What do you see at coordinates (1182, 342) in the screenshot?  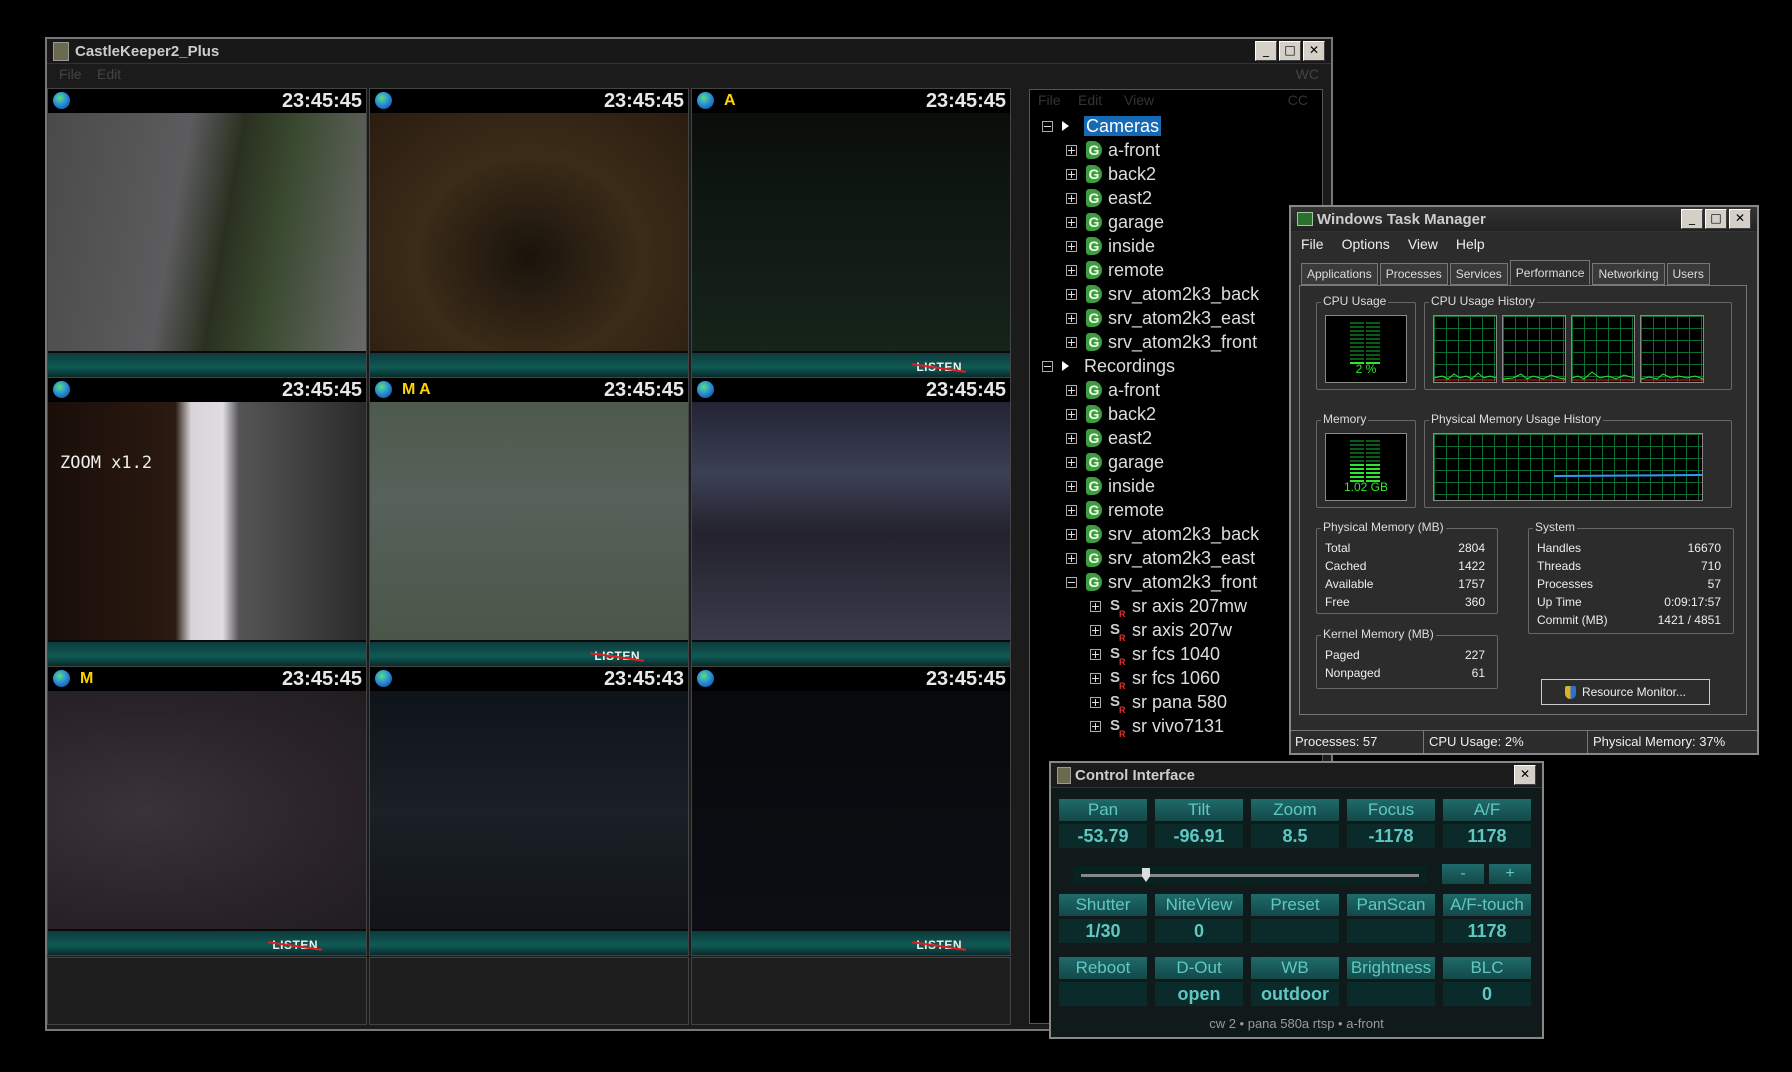 I see `tree-node-camera: srv_atom2k3_front` at bounding box center [1182, 342].